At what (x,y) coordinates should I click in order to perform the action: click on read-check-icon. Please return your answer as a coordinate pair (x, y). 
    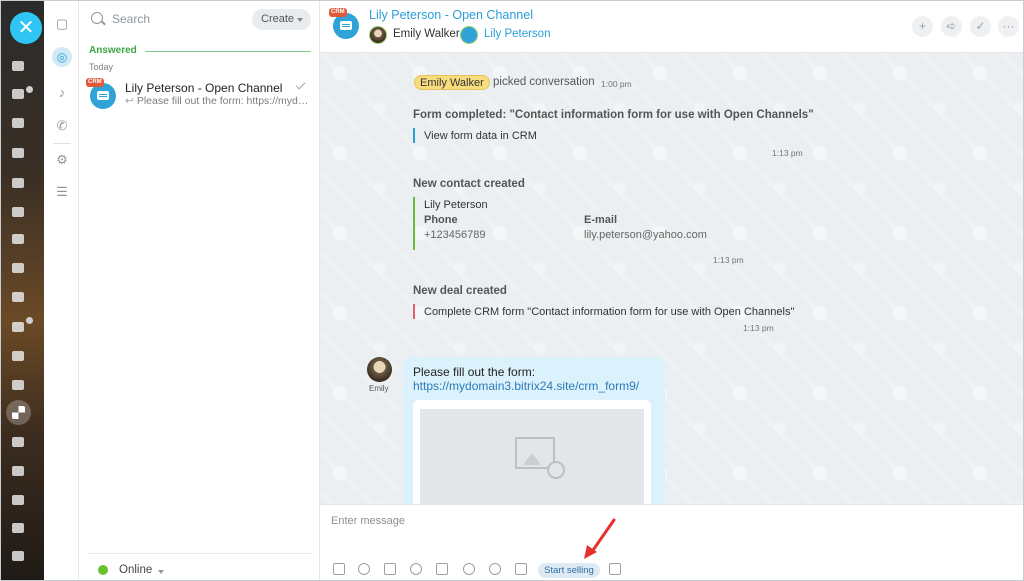
    Looking at the image, I should click on (300, 84).